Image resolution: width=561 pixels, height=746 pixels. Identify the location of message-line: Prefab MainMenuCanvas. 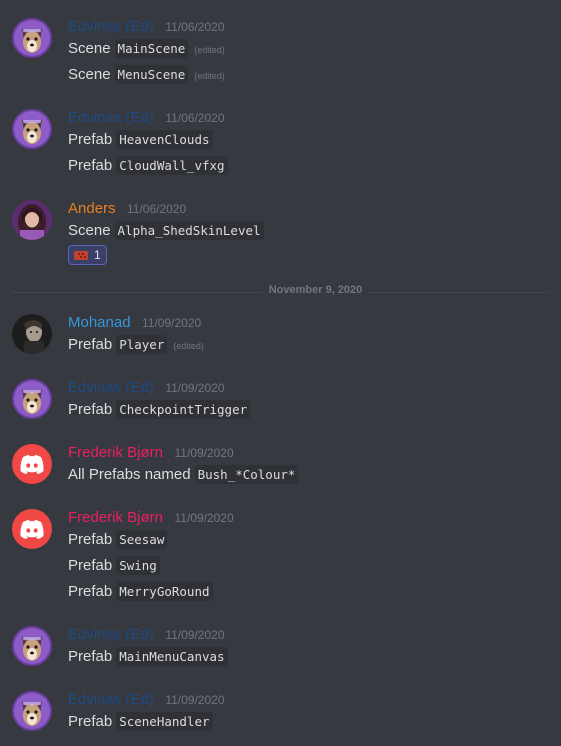
(148, 657).